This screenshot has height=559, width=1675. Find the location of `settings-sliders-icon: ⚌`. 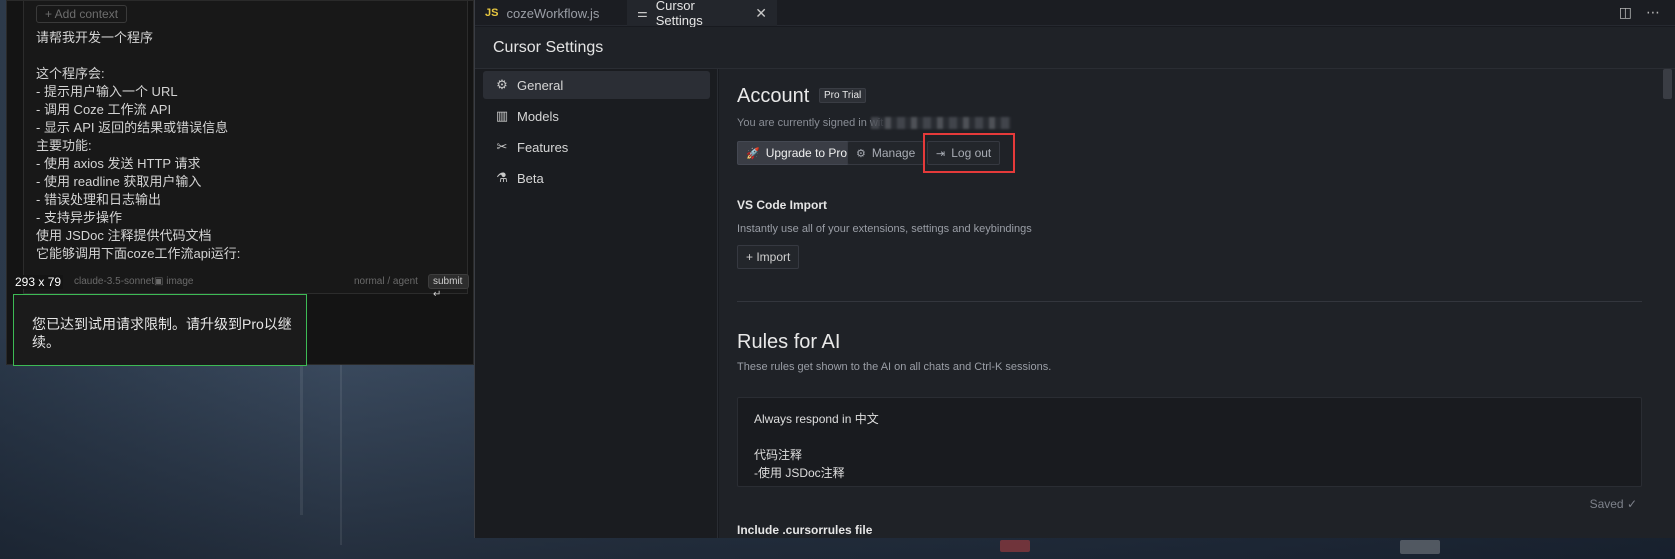

settings-sliders-icon: ⚌ is located at coordinates (642, 13).